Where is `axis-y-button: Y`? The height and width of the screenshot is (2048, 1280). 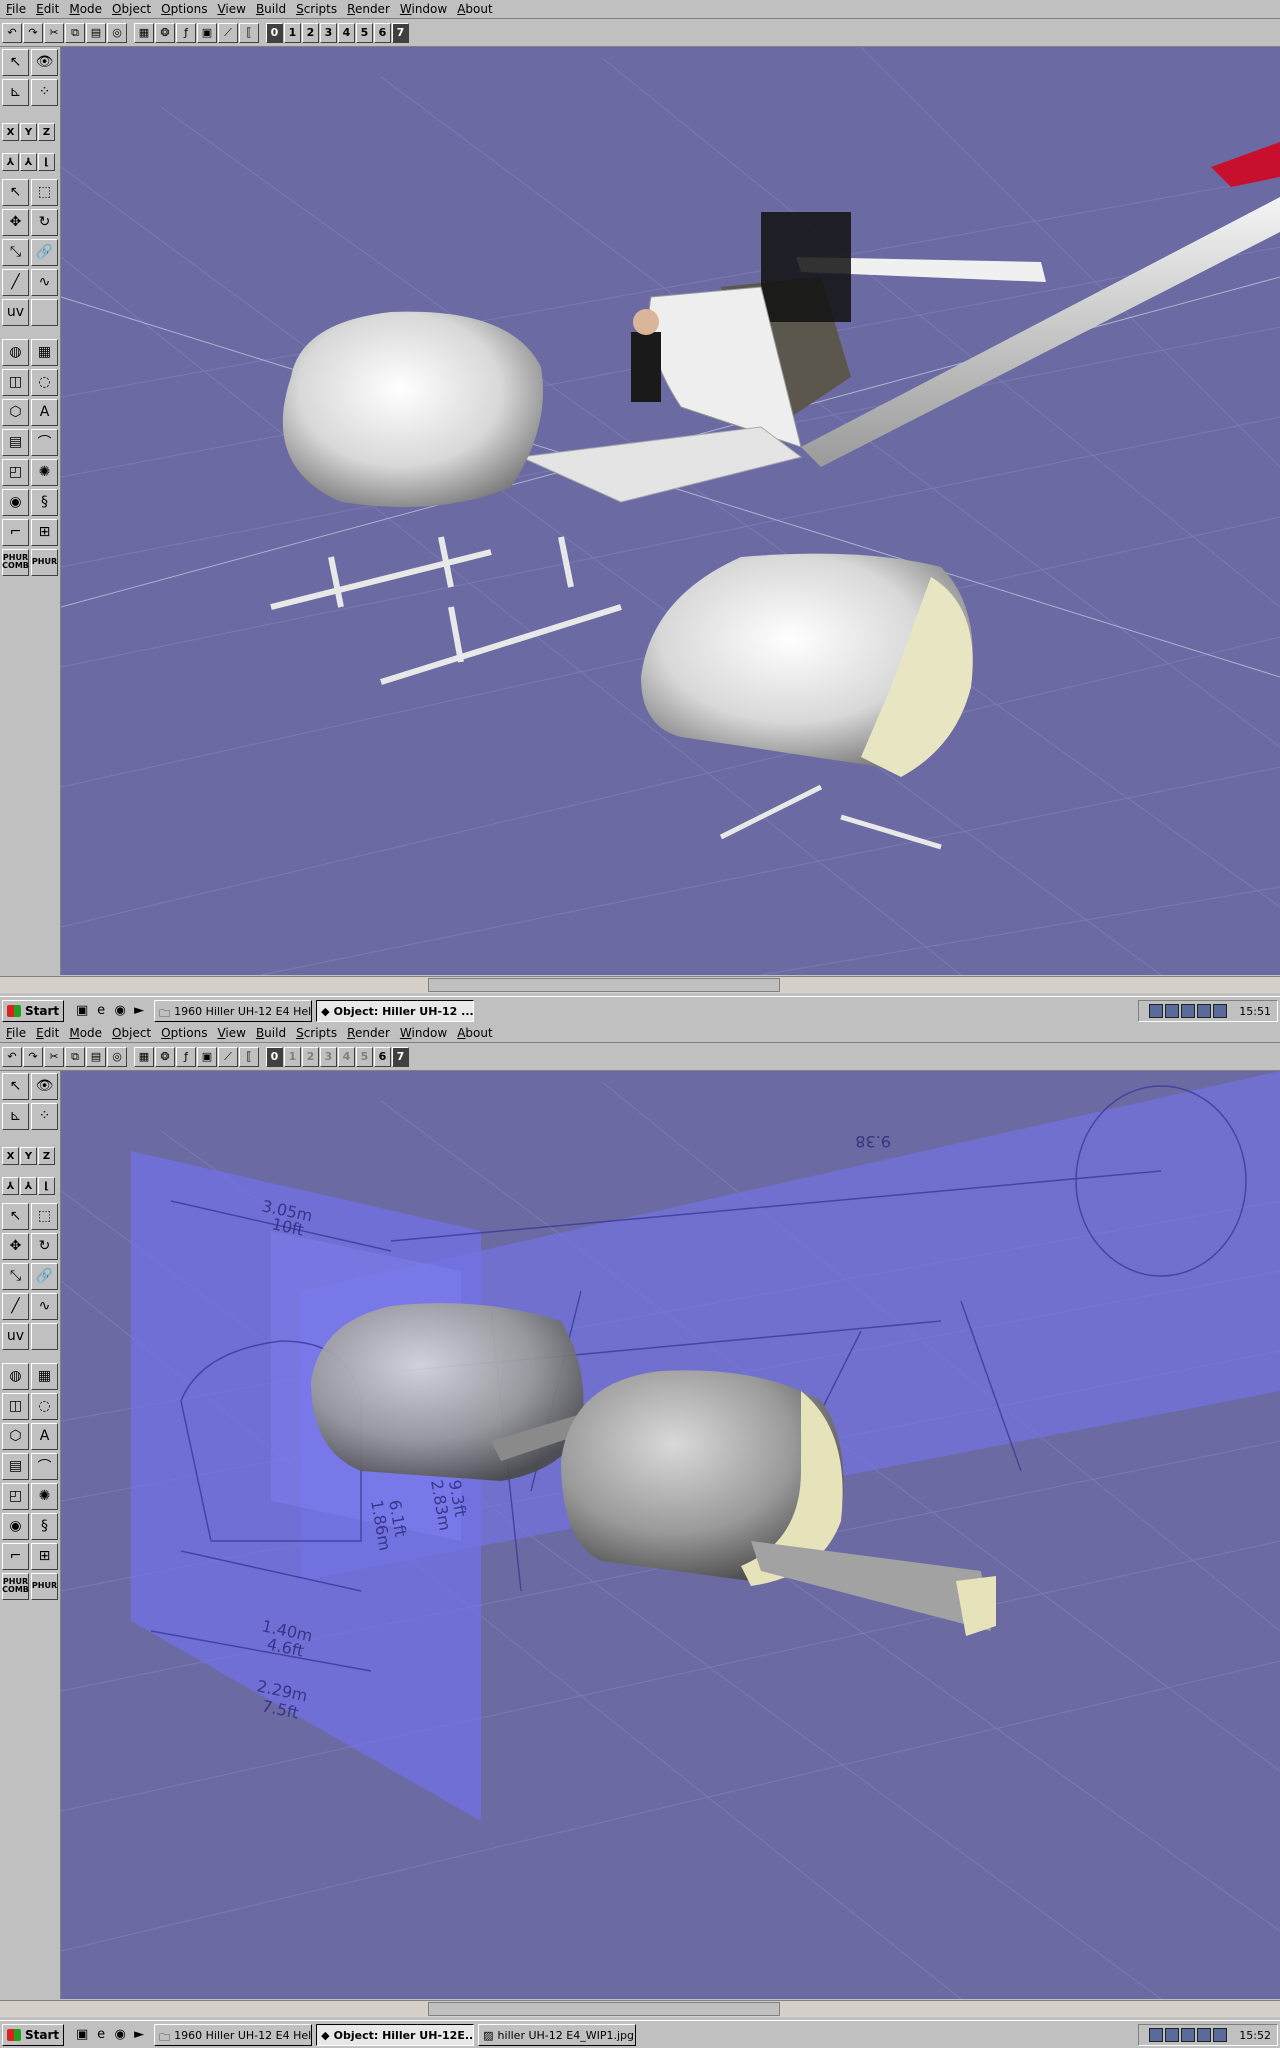 axis-y-button: Y is located at coordinates (28, 132).